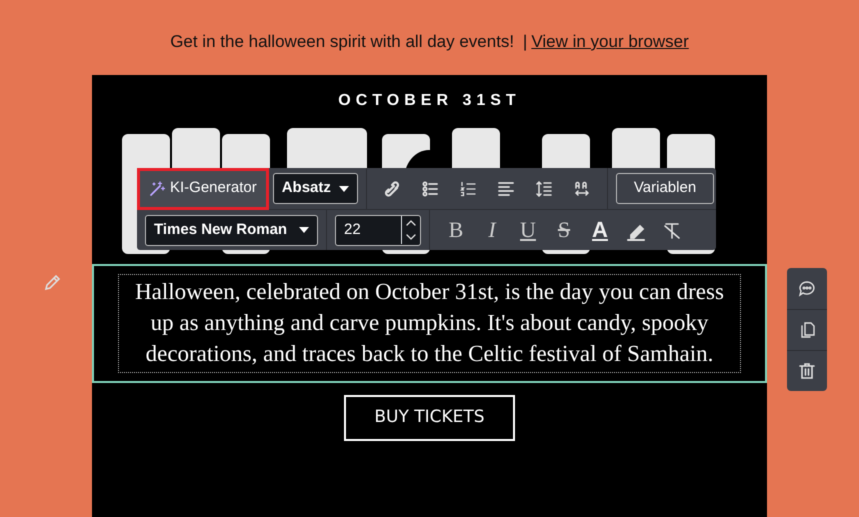 The width and height of the screenshot is (859, 517). What do you see at coordinates (203, 189) in the screenshot?
I see `ai-generator-button: KI-Generator` at bounding box center [203, 189].